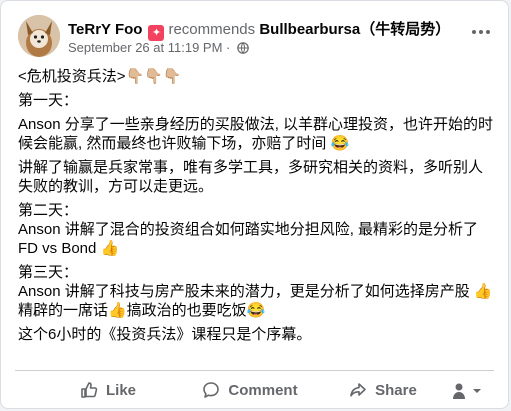 The width and height of the screenshot is (511, 411). Describe the element at coordinates (39, 36) in the screenshot. I see `author-avatar` at that location.